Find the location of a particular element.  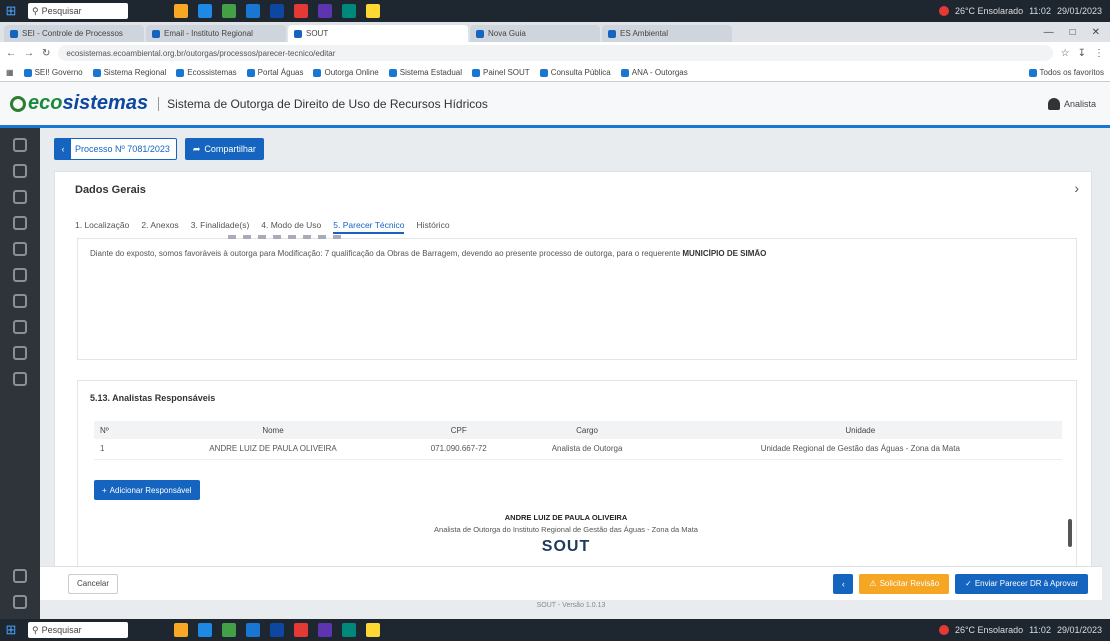

bookmark-item: Sistema Regional is located at coordinates (129, 72).